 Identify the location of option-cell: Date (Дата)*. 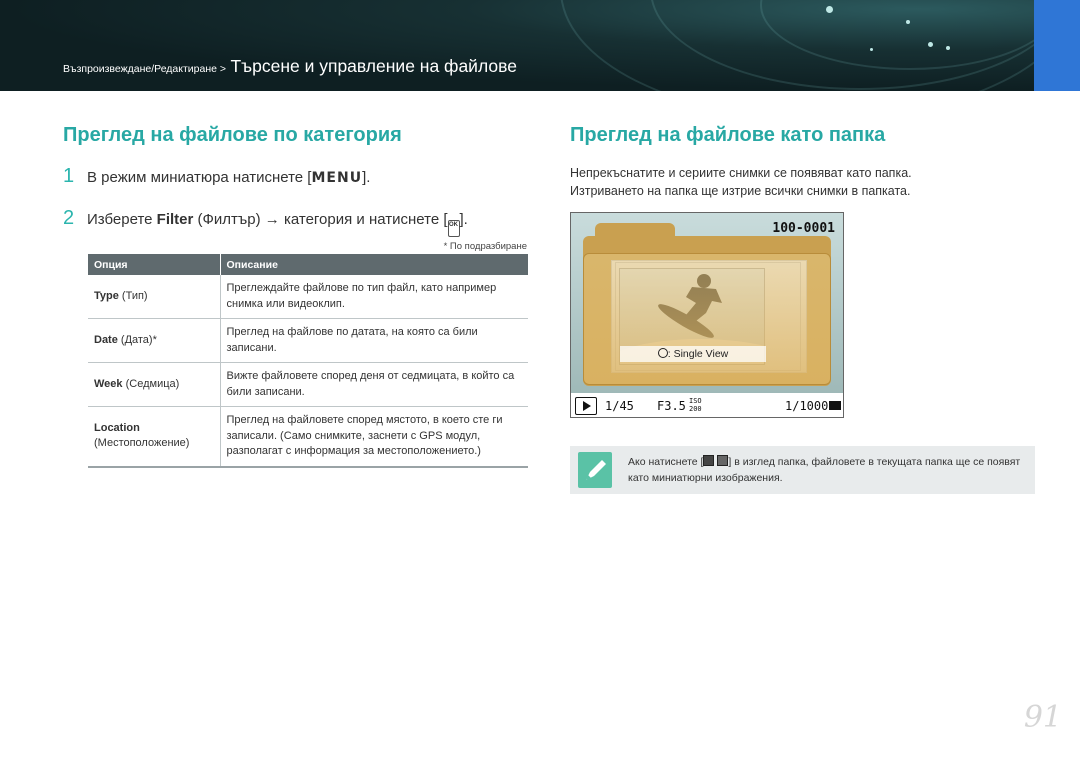
(154, 340).